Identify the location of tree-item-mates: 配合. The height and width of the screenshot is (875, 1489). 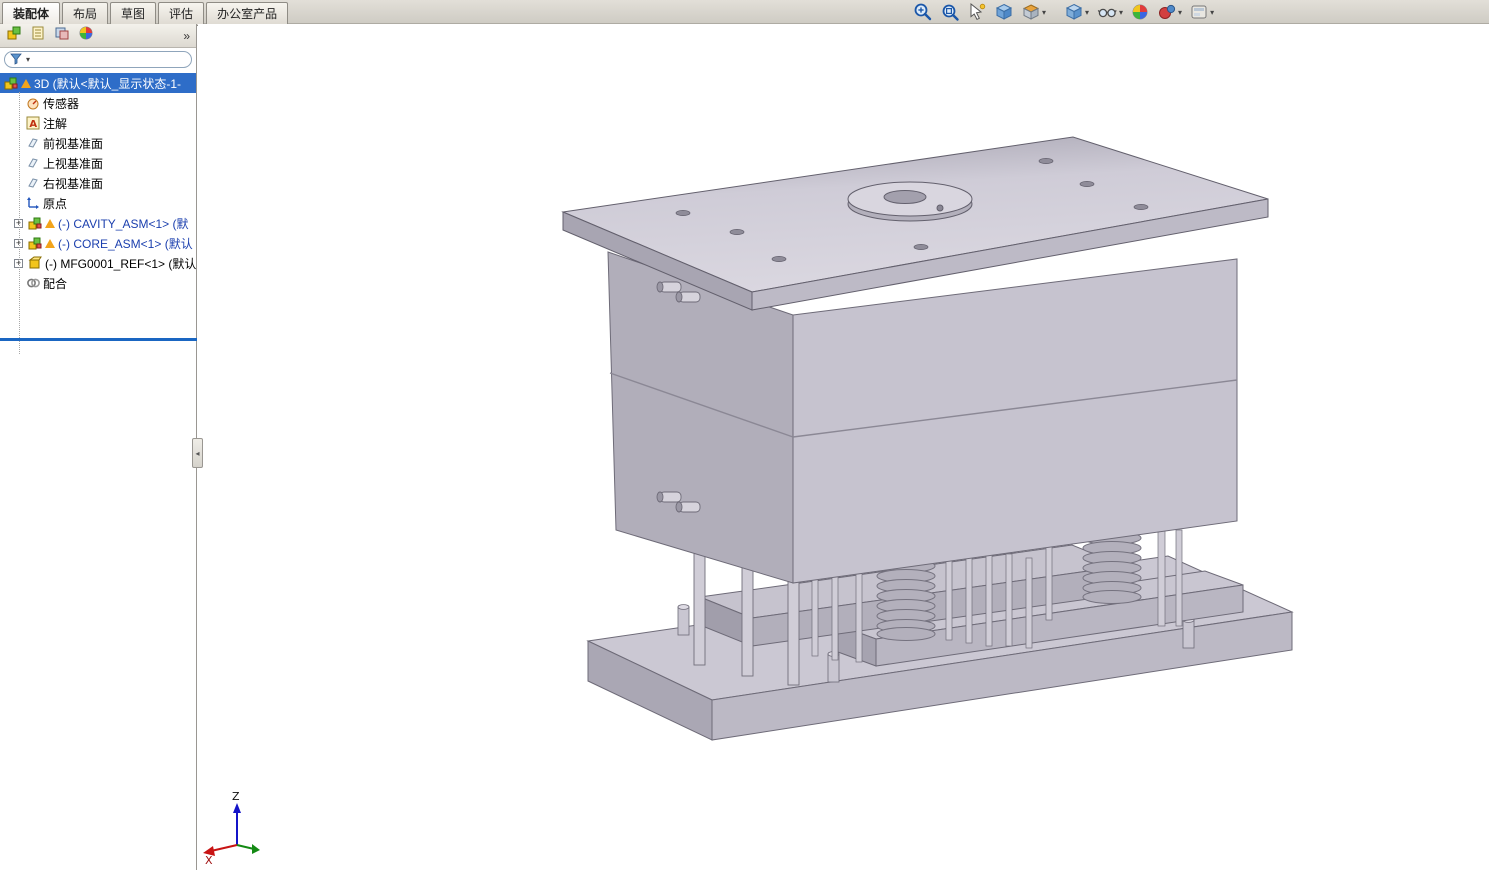
(98, 283).